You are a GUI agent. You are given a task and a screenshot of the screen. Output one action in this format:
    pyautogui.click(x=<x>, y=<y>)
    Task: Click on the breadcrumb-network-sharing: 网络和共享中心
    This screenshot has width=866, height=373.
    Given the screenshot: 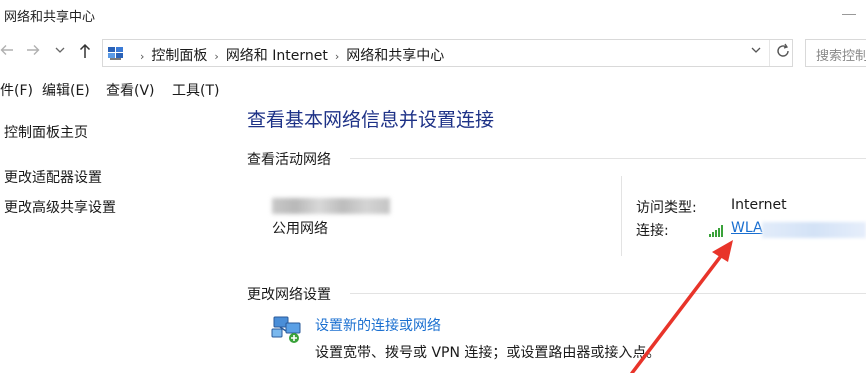 What is the action you would take?
    pyautogui.click(x=395, y=56)
    